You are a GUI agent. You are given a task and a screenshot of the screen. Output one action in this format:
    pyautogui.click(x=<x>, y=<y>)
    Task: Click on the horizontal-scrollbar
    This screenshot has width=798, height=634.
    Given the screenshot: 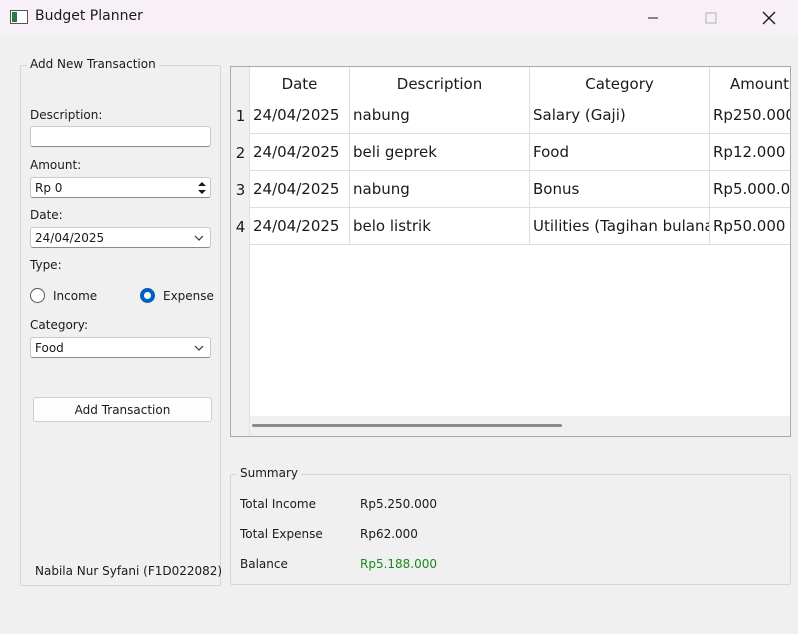 What is the action you would take?
    pyautogui.click(x=520, y=426)
    